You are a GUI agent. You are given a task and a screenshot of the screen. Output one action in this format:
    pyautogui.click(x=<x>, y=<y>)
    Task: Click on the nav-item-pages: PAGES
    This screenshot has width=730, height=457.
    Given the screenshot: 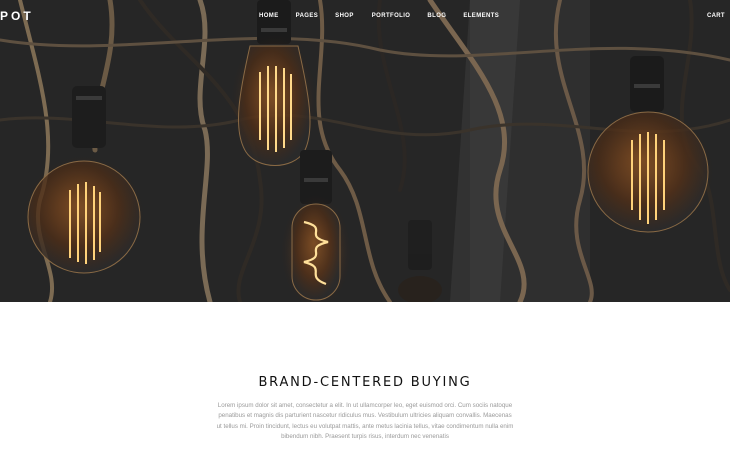 What is the action you would take?
    pyautogui.click(x=307, y=16)
    